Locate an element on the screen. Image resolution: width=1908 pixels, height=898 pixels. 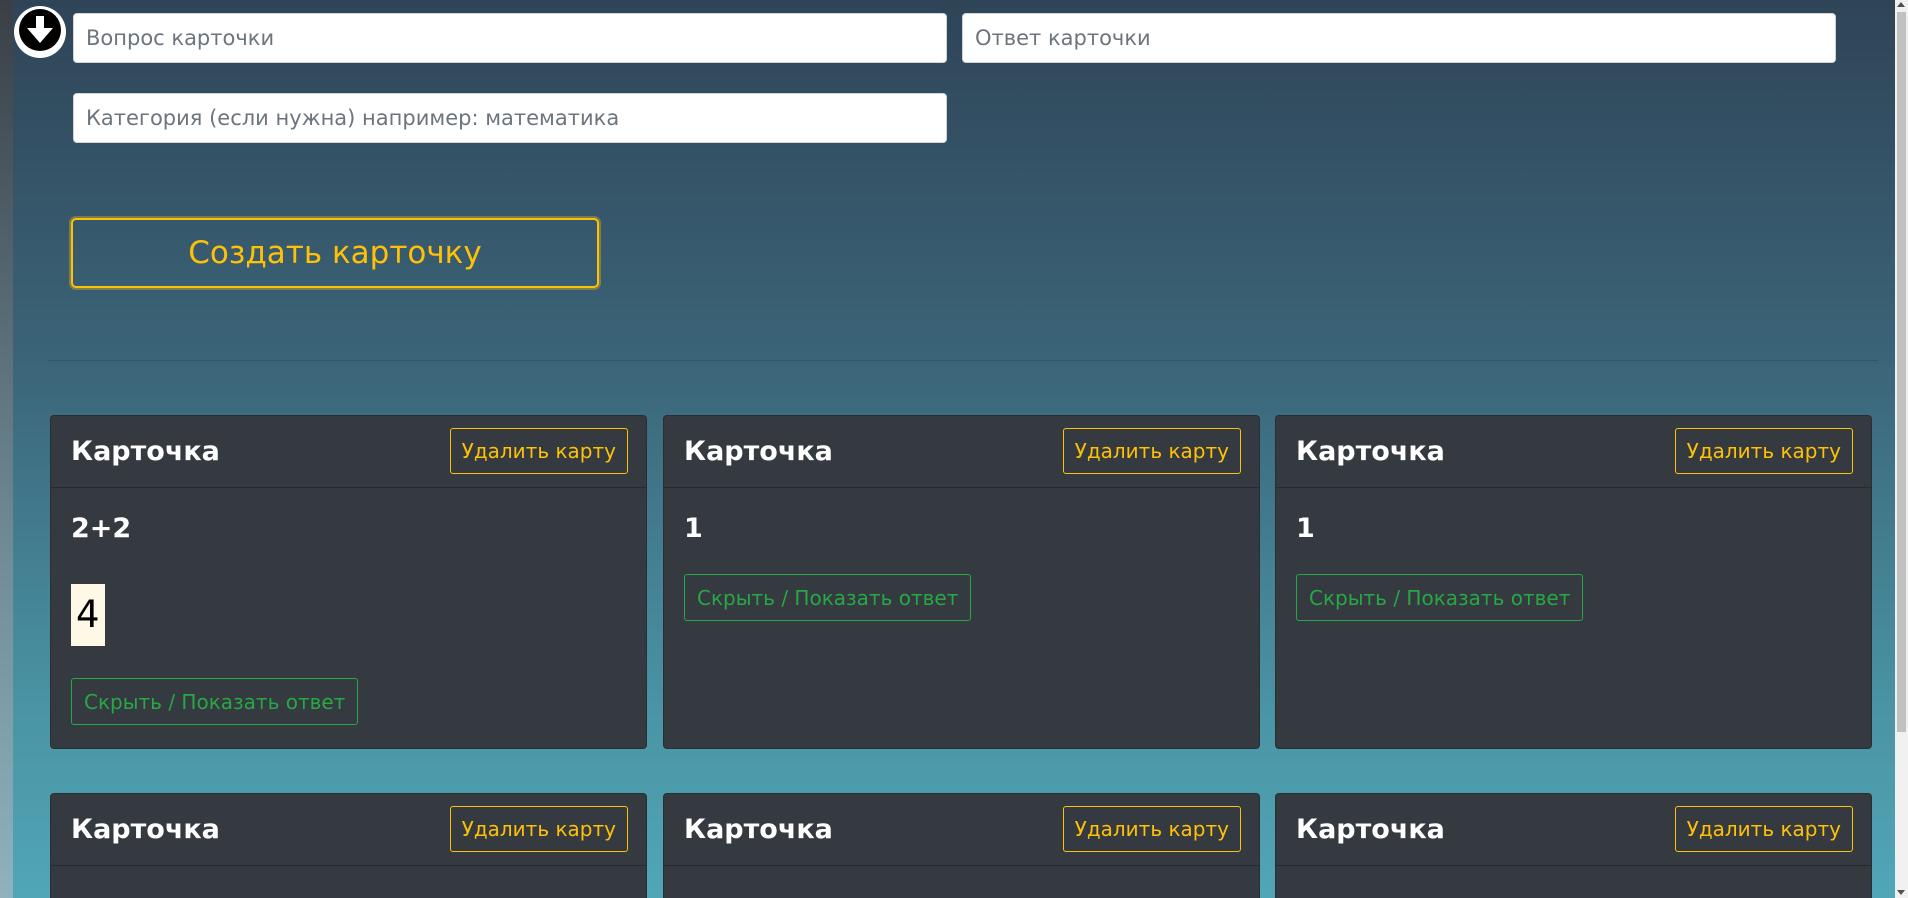
scroll-down-arrow-icon is located at coordinates (1901, 892).